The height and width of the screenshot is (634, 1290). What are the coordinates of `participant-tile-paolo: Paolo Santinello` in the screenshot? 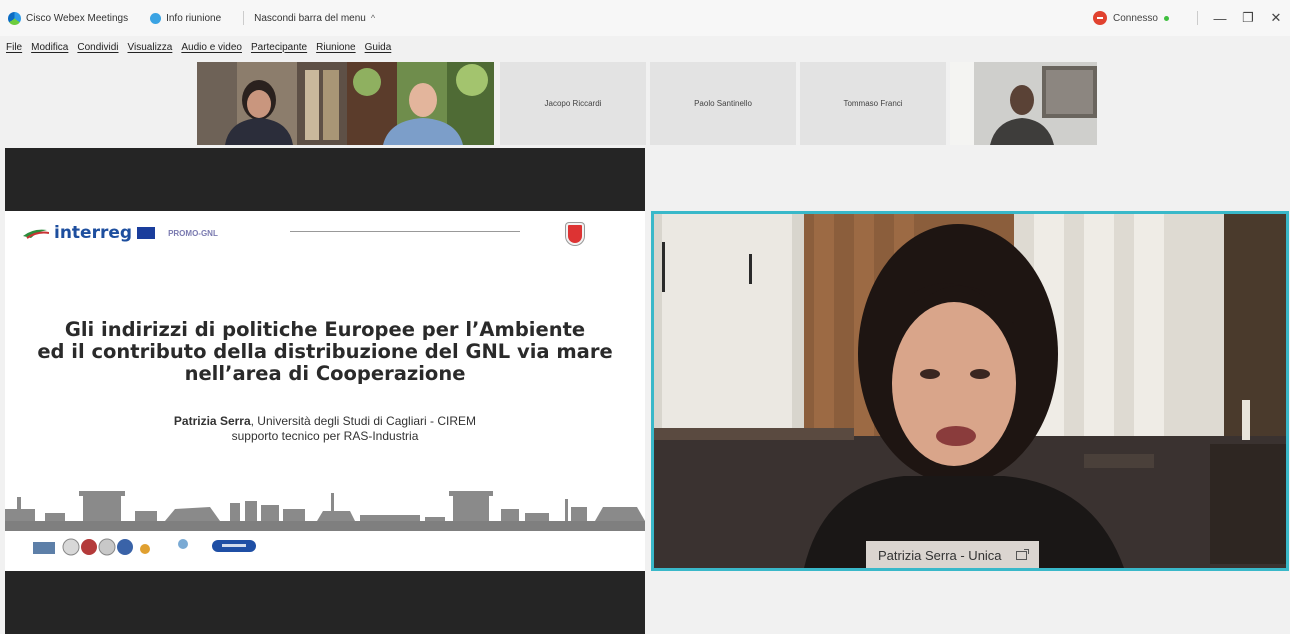 It's located at (723, 103).